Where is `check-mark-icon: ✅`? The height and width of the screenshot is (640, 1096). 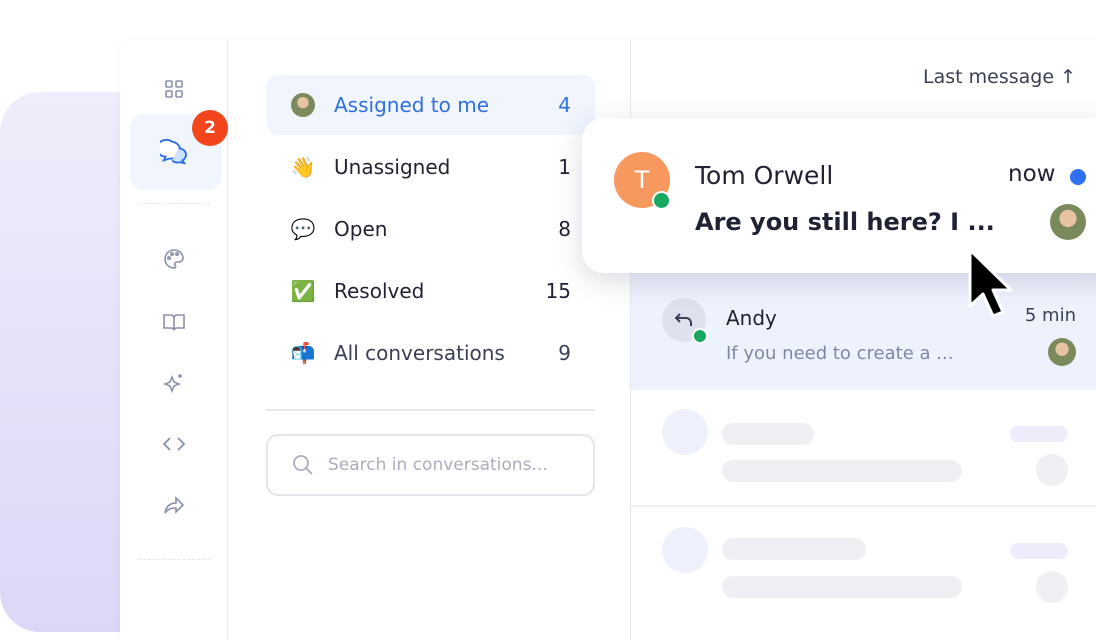
check-mark-icon: ✅ is located at coordinates (303, 291).